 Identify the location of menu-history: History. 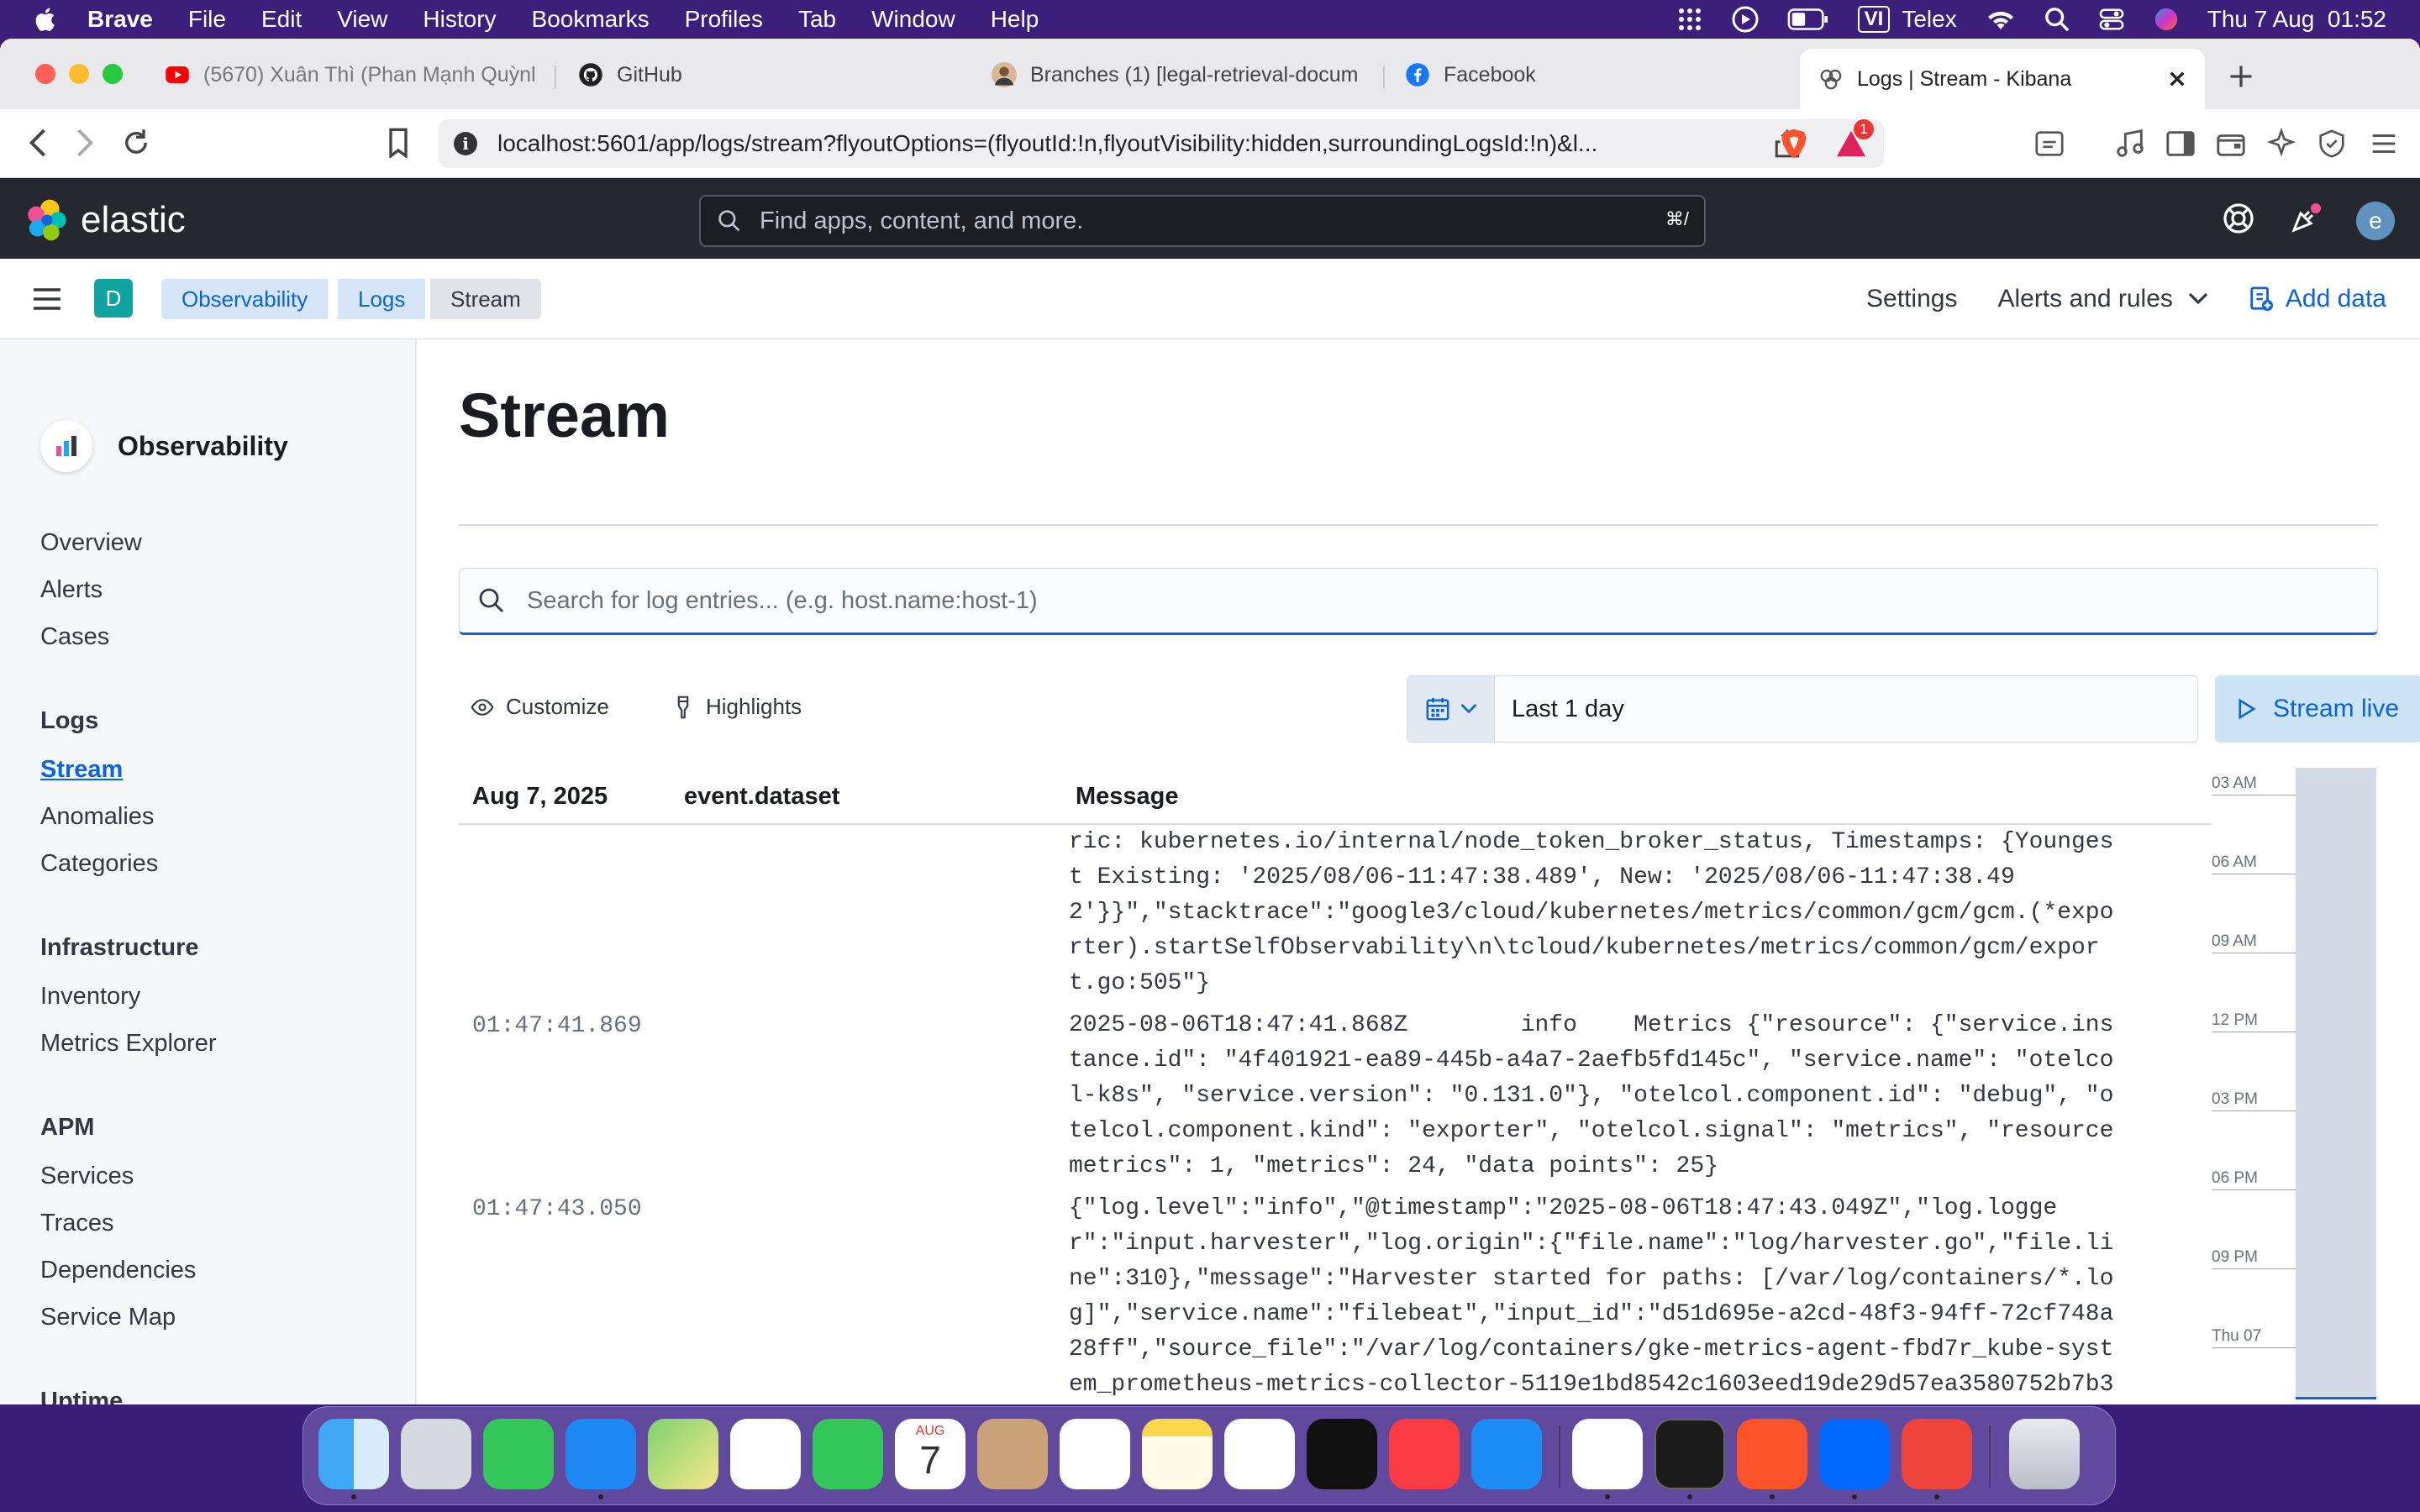
(460, 19).